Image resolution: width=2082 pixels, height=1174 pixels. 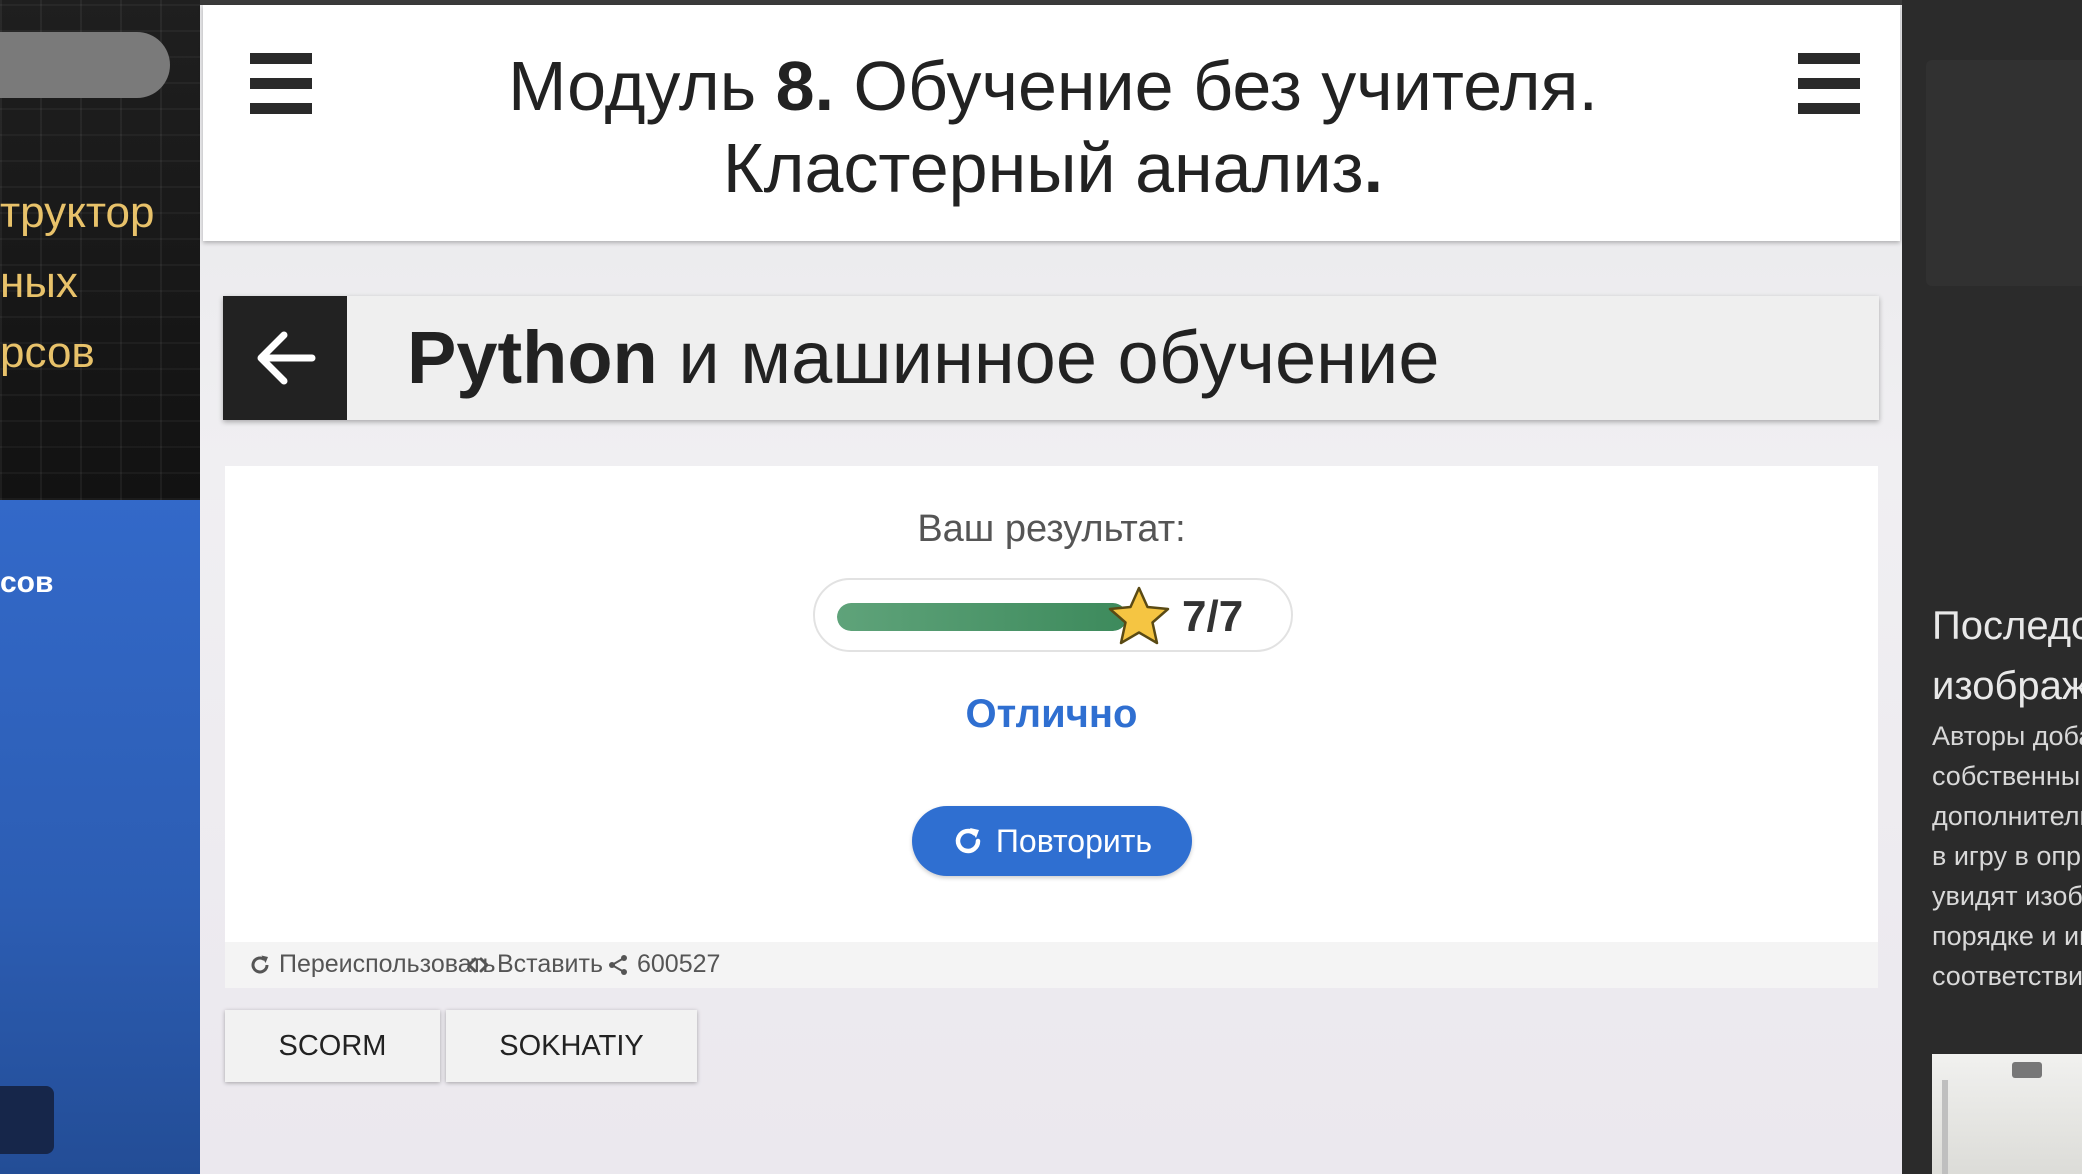 I want to click on right-text-line-6: порядке и им, so click(x=2007, y=936).